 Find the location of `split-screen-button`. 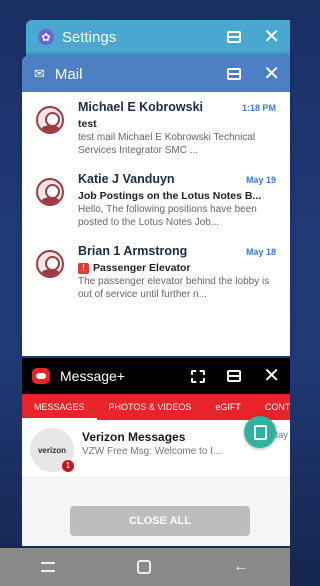

split-screen-button is located at coordinates (260, 432).